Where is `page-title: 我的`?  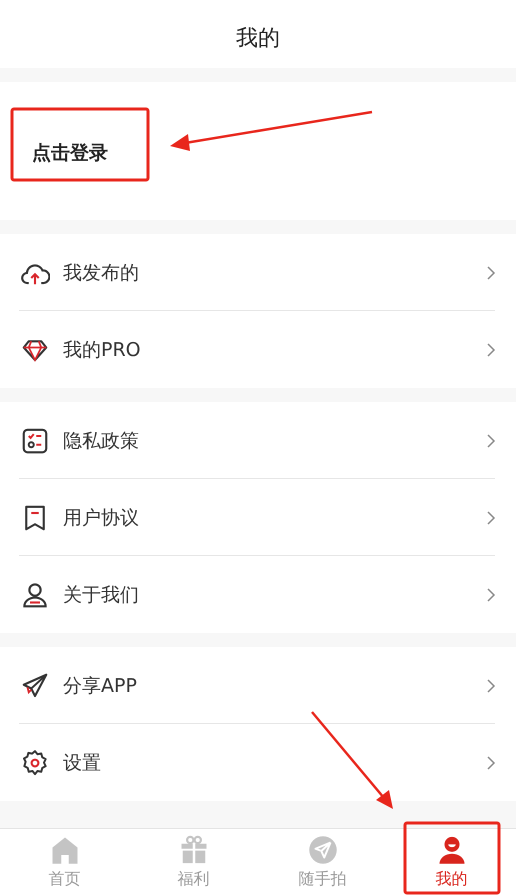 page-title: 我的 is located at coordinates (258, 39).